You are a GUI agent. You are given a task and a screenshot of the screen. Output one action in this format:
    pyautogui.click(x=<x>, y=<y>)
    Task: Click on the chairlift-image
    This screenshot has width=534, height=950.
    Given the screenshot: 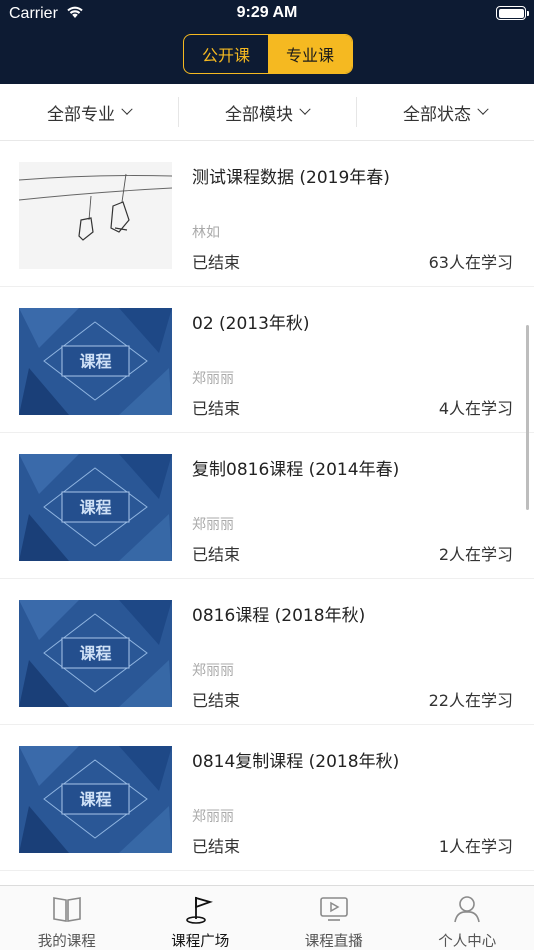 What is the action you would take?
    pyautogui.click(x=95, y=215)
    